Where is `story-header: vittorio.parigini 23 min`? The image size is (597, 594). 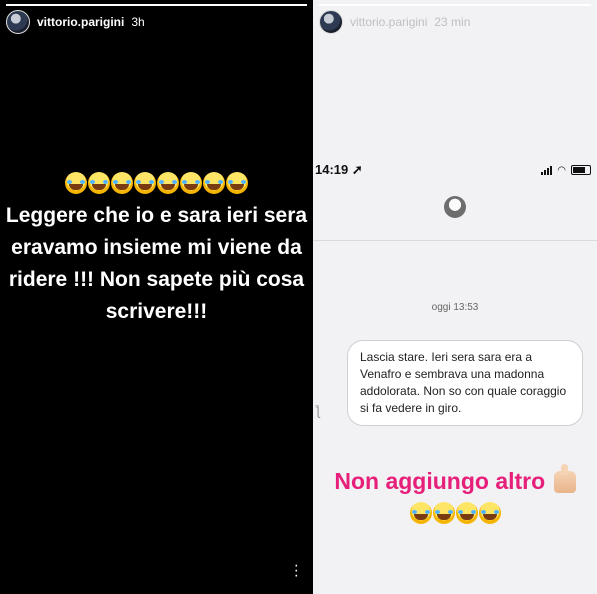 story-header: vittorio.parigini 23 min is located at coordinates (394, 22).